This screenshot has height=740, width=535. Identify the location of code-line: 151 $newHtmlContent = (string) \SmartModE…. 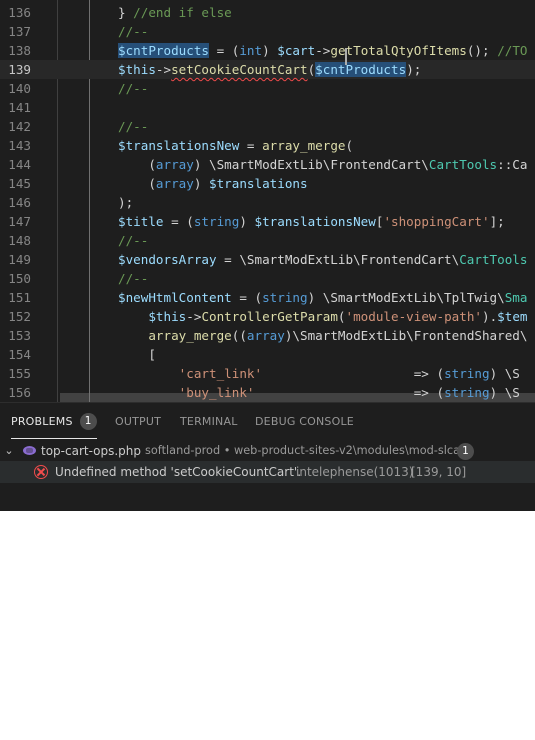
(267, 297).